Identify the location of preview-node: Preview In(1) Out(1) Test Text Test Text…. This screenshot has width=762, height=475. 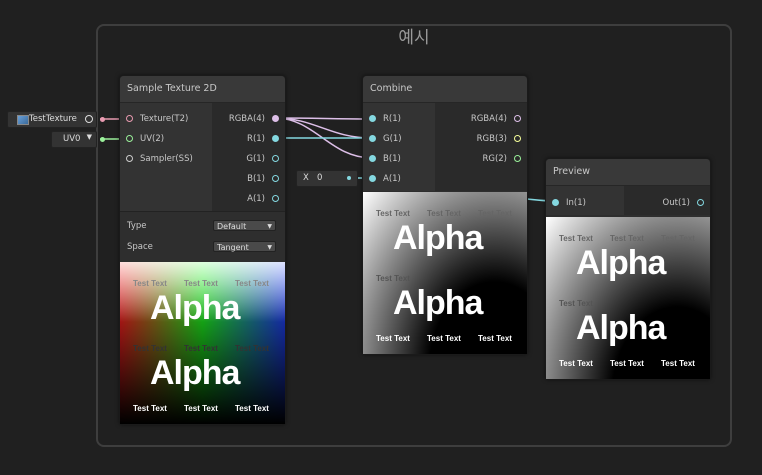
(628, 269).